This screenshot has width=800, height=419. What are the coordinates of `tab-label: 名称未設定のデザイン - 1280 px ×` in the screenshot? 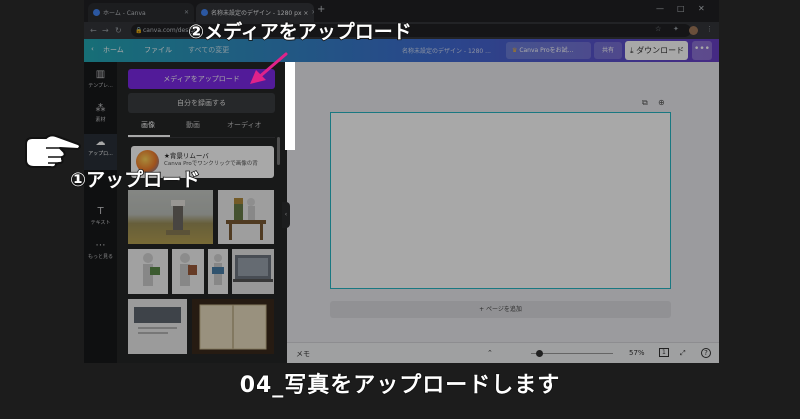 It's located at (260, 13).